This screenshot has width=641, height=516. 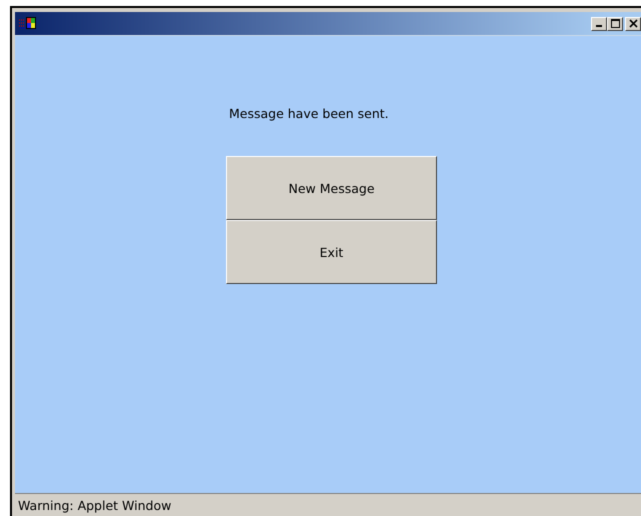 What do you see at coordinates (331, 188) in the screenshot?
I see `action-button: New Message` at bounding box center [331, 188].